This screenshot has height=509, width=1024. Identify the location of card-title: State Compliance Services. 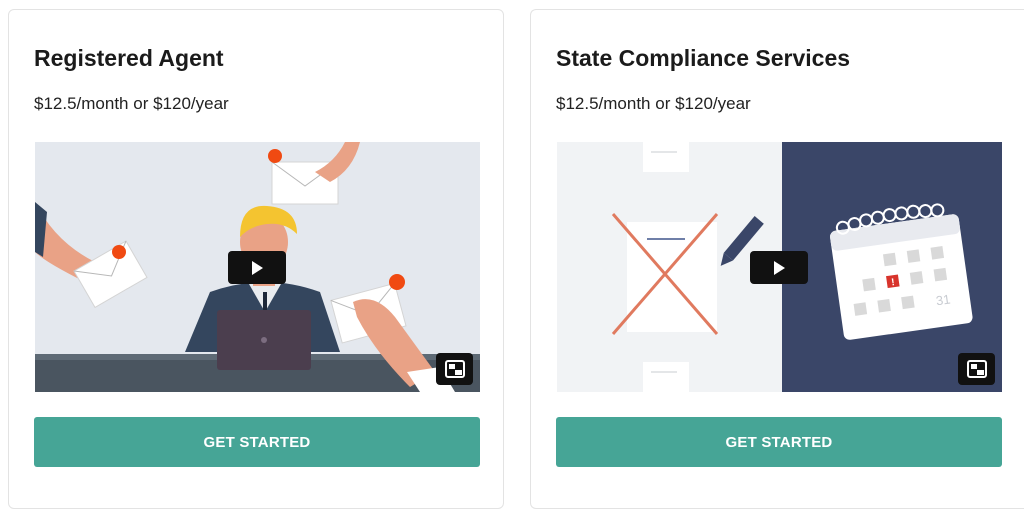
(703, 58).